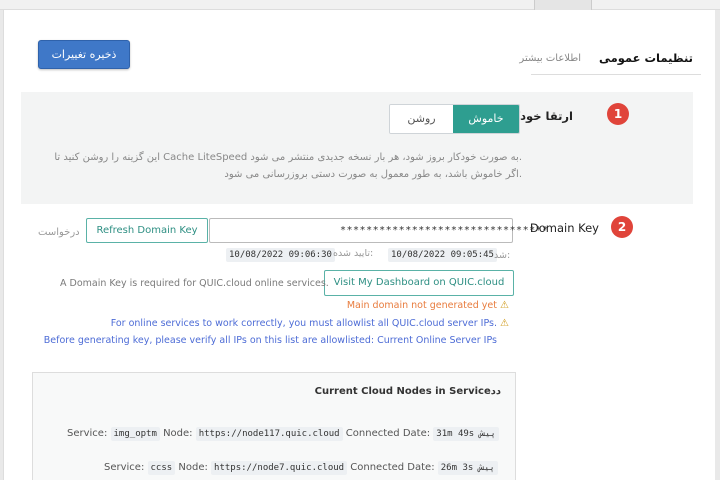  Describe the element at coordinates (466, 434) in the screenshot. I see `connected-date-value: 31m 49s پیش` at that location.